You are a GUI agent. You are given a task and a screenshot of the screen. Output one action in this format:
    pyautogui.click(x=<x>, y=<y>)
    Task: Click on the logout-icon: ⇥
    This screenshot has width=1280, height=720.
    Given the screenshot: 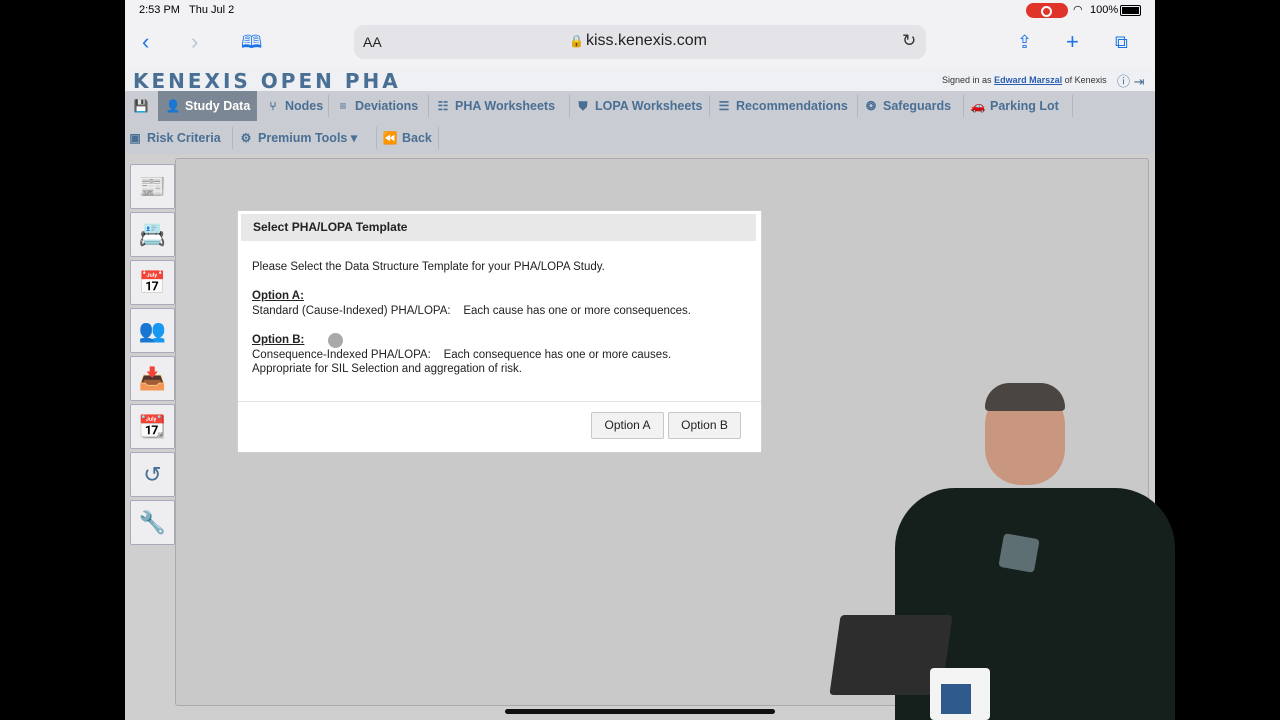 What is the action you would take?
    pyautogui.click(x=1139, y=81)
    